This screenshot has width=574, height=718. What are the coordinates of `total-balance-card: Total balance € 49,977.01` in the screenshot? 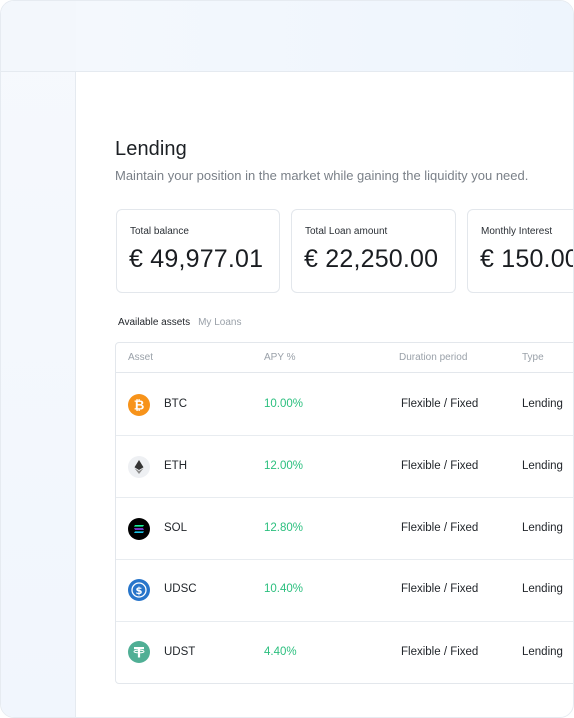 It's located at (198, 251).